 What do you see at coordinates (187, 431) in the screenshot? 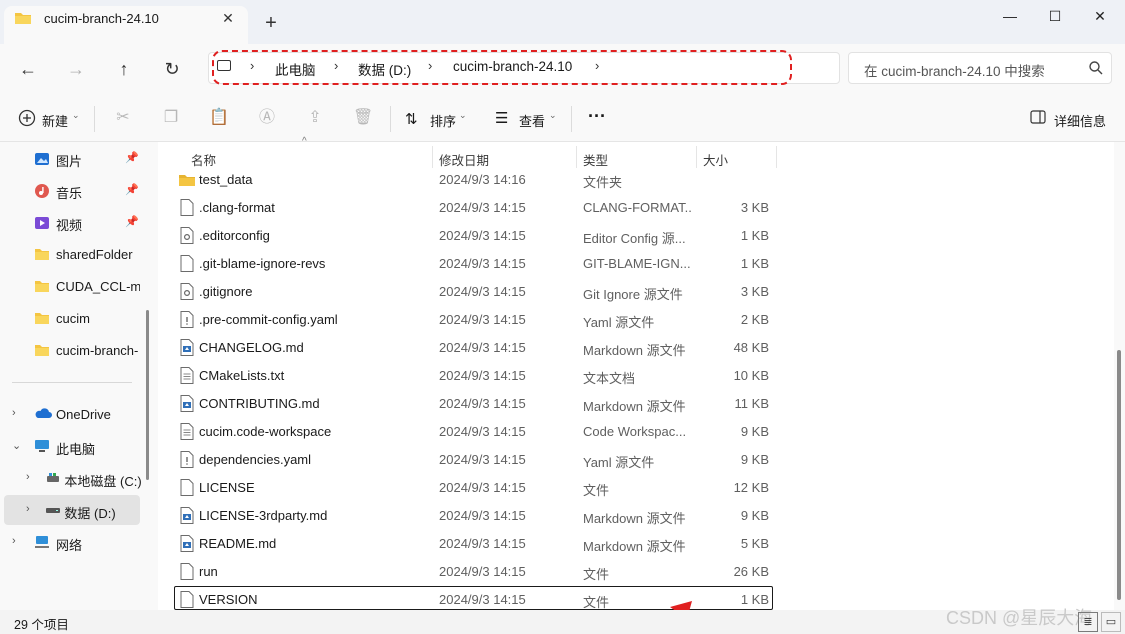
I see `text-file-icon` at bounding box center [187, 431].